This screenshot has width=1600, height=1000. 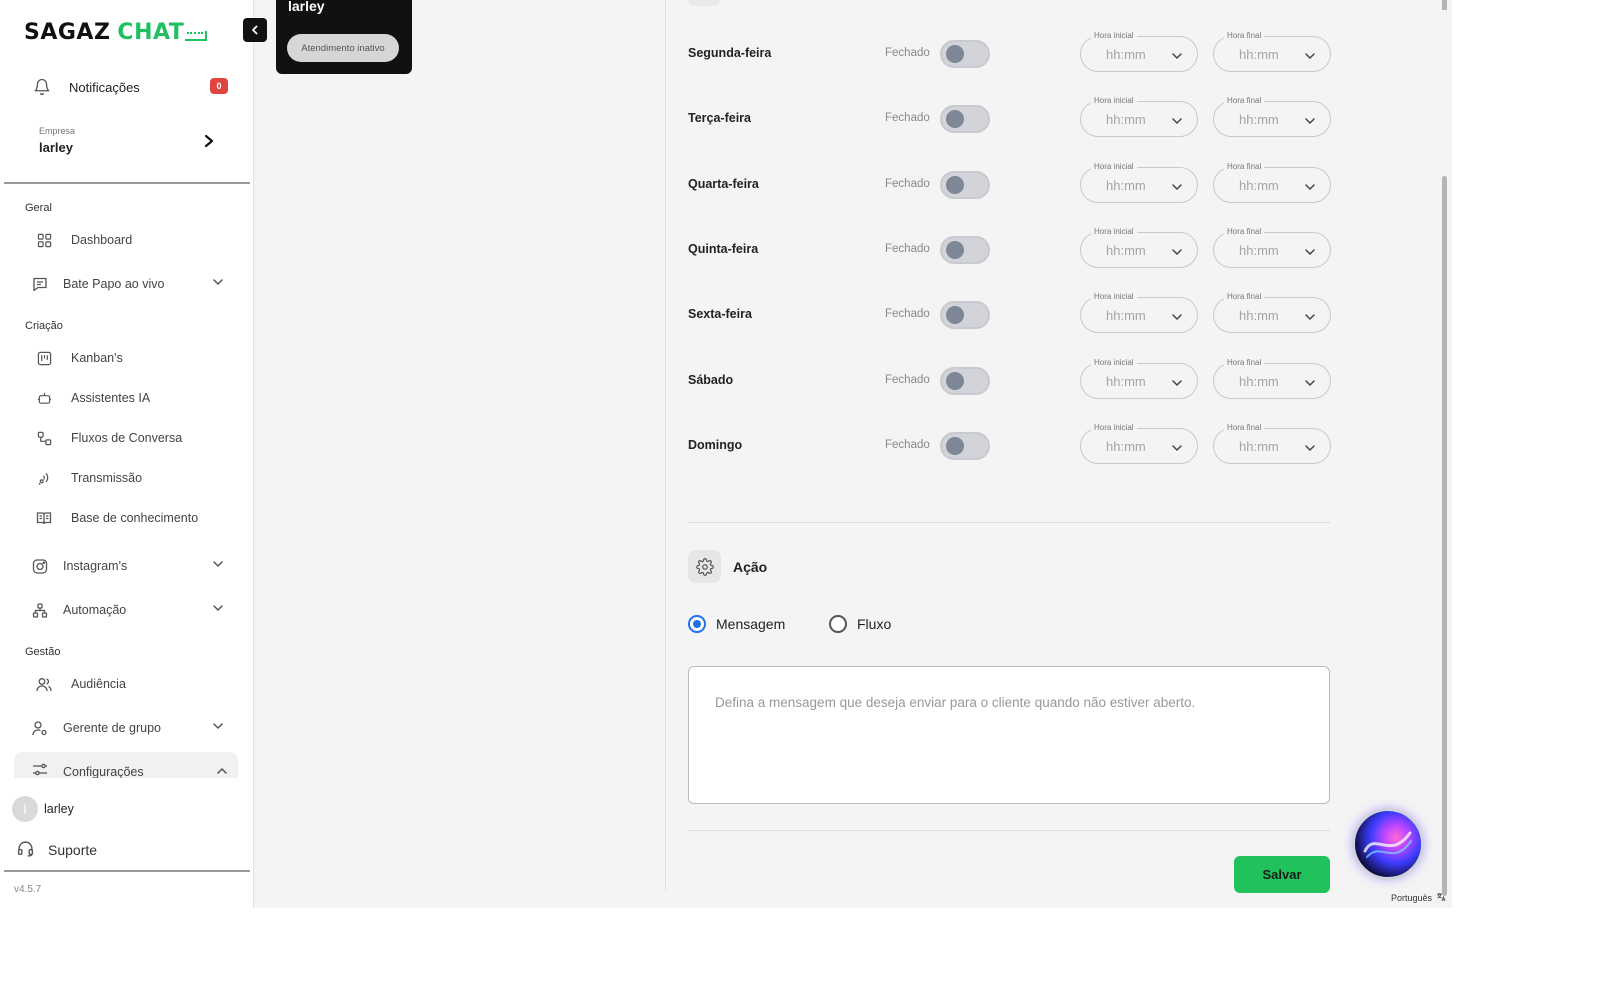 I want to click on sidebar-item-dashboard: Dashboard, so click(x=132, y=240).